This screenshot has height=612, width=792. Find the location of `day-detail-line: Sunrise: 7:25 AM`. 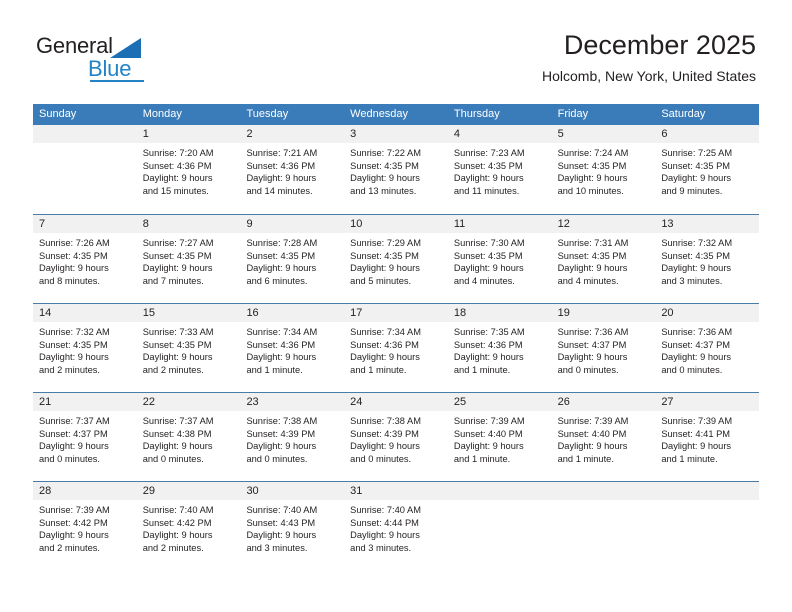

day-detail-line: Sunrise: 7:25 AM is located at coordinates (697, 153).